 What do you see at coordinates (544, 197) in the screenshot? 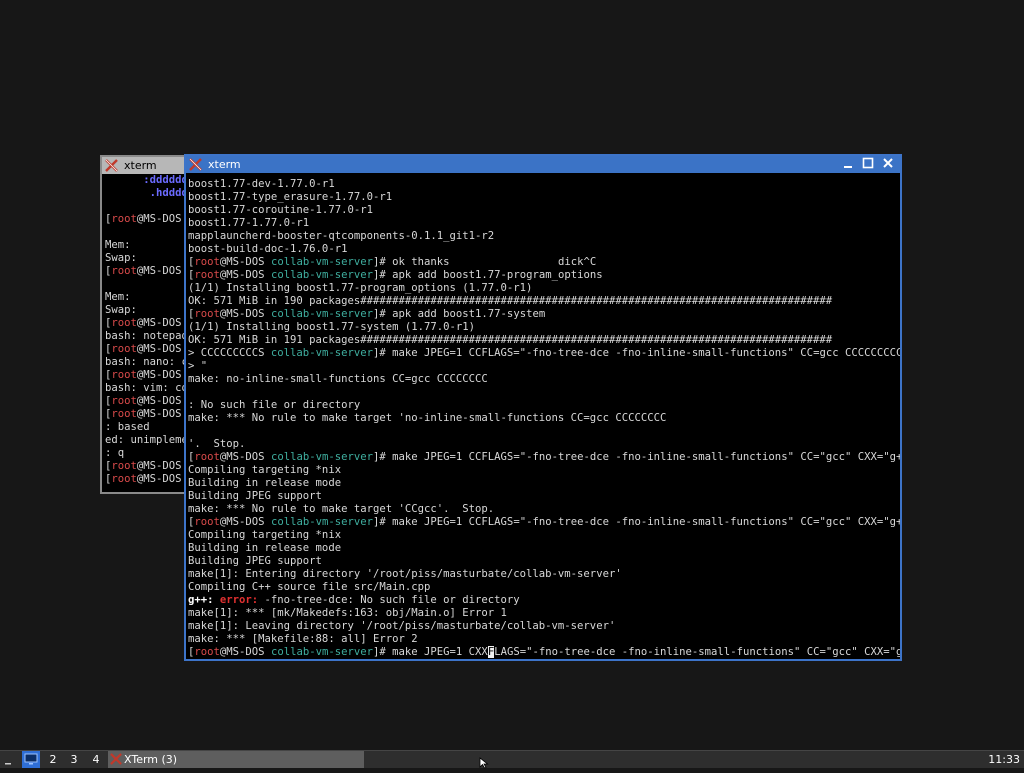
I see `terminal-line: boost1.77-type_erasure-1.77.0-r1` at bounding box center [544, 197].